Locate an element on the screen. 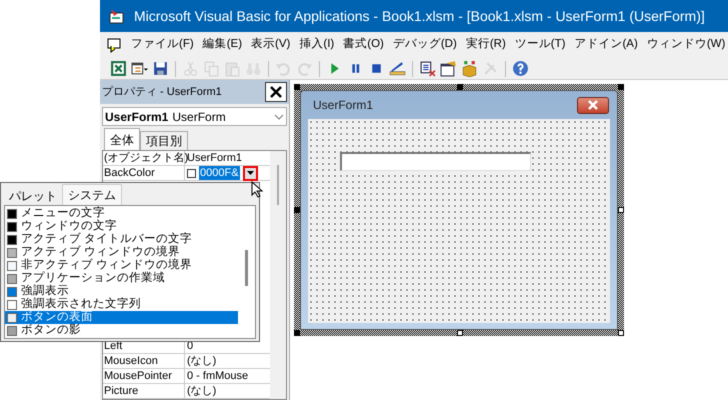 This screenshot has height=400, width=728. menu-item: 実行(R) is located at coordinates (486, 45).